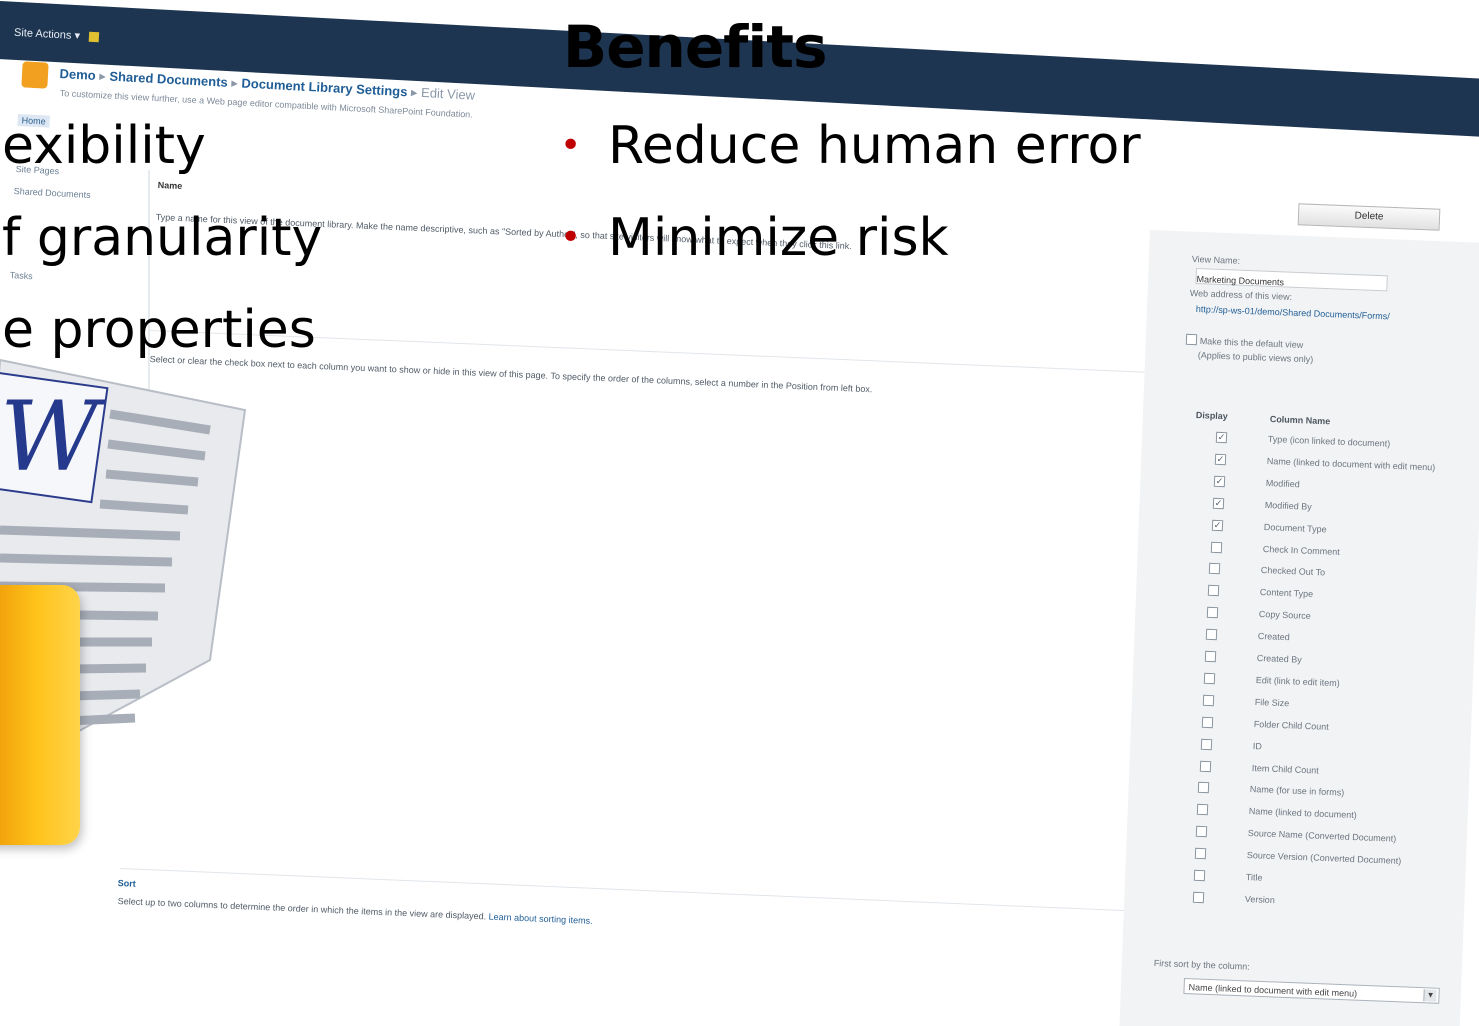  Describe the element at coordinates (874, 146) in the screenshot. I see `bullet-text: Reduce human error` at that location.